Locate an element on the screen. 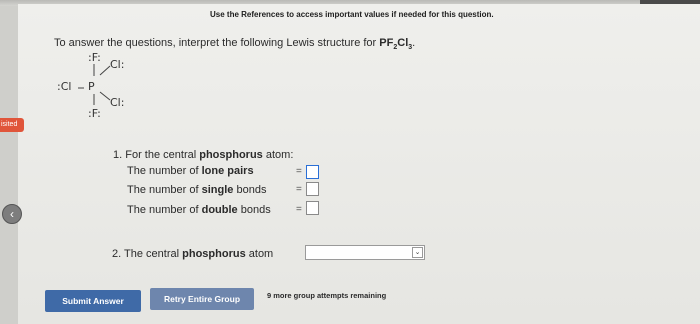 The height and width of the screenshot is (324, 700). atom-p: P is located at coordinates (91, 86).